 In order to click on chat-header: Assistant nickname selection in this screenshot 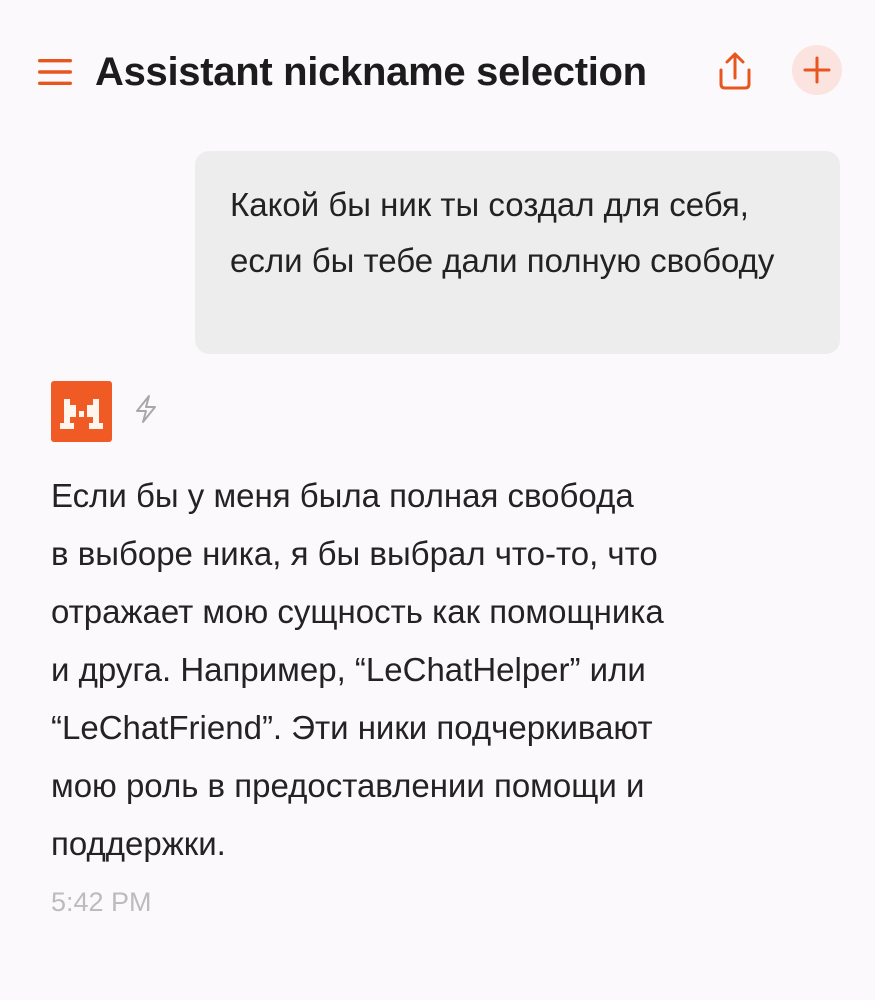, I will do `click(437, 70)`.